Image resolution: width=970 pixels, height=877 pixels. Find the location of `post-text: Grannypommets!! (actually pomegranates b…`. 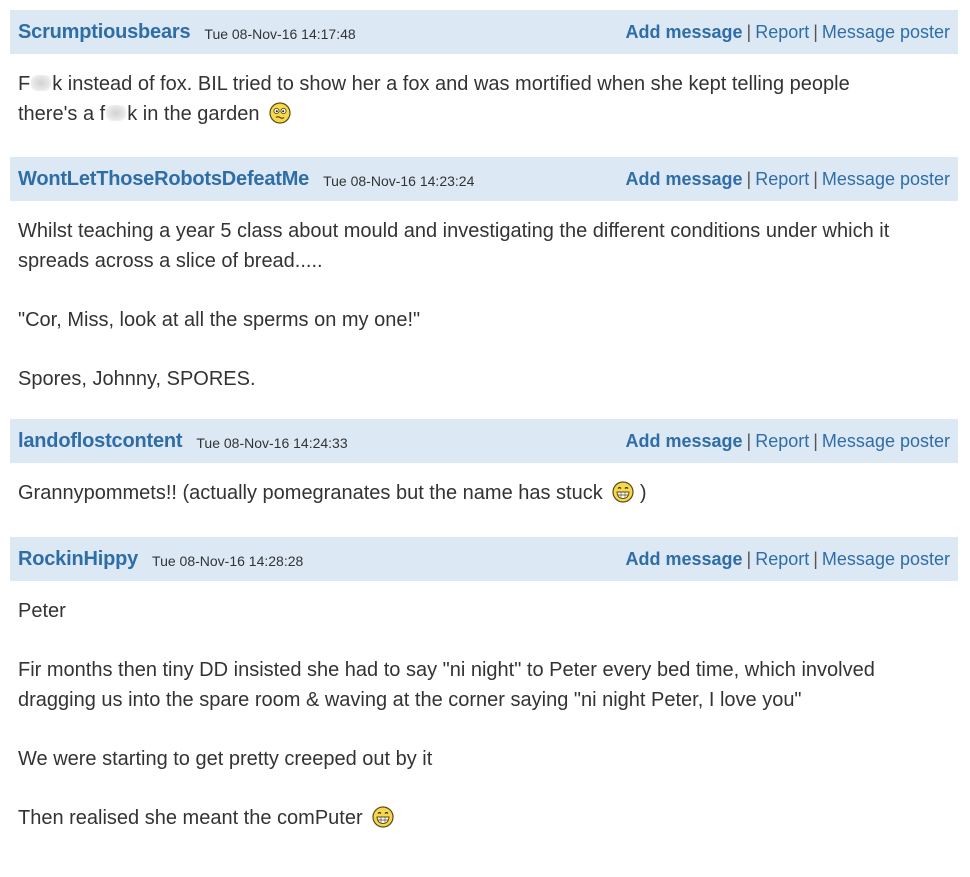

post-text: Grannypommets!! (actually pomegranates b… is located at coordinates (310, 493).